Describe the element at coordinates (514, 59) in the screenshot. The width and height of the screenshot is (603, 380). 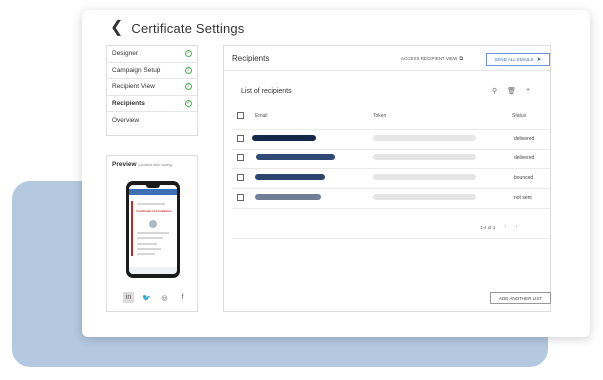
I see `send-label: SEND ALL EMAILS` at that location.